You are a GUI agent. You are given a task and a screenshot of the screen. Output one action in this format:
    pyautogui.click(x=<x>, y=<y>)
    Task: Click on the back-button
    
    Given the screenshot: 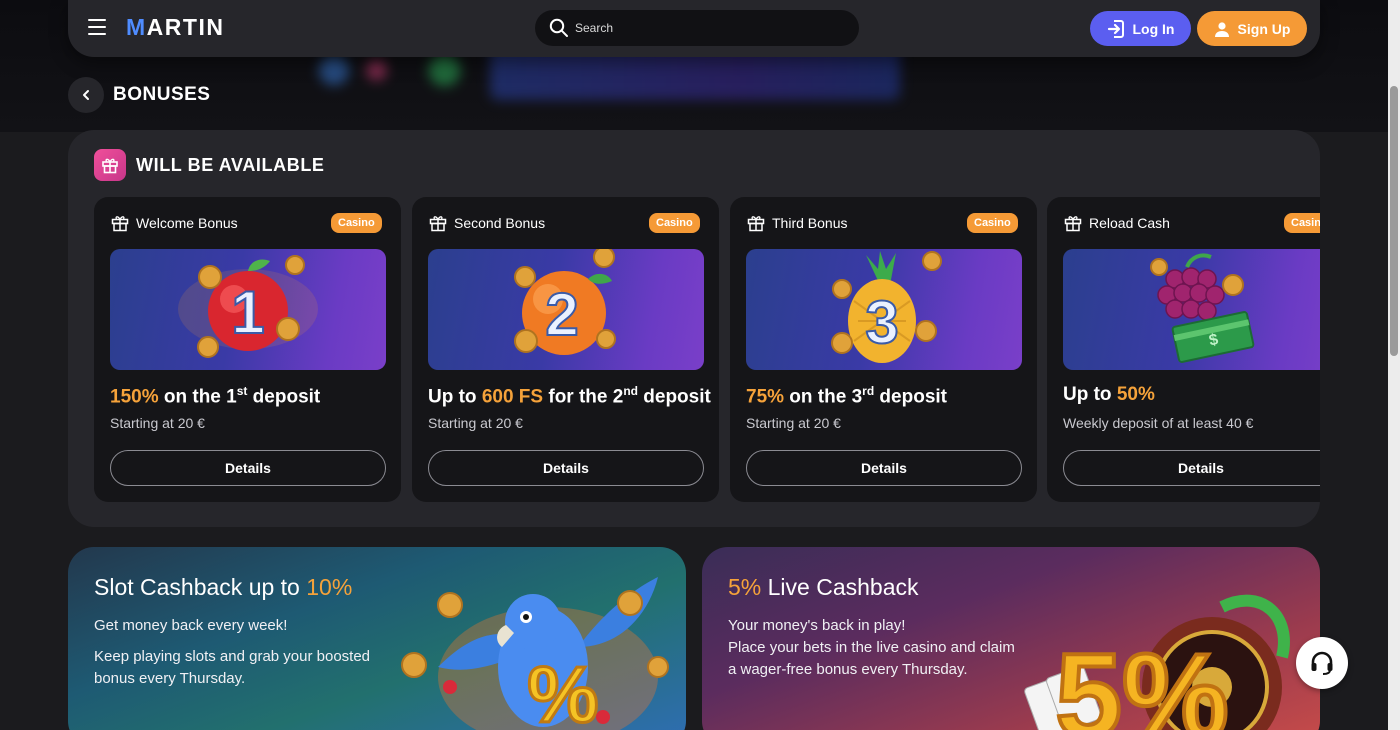 What is the action you would take?
    pyautogui.click(x=86, y=95)
    